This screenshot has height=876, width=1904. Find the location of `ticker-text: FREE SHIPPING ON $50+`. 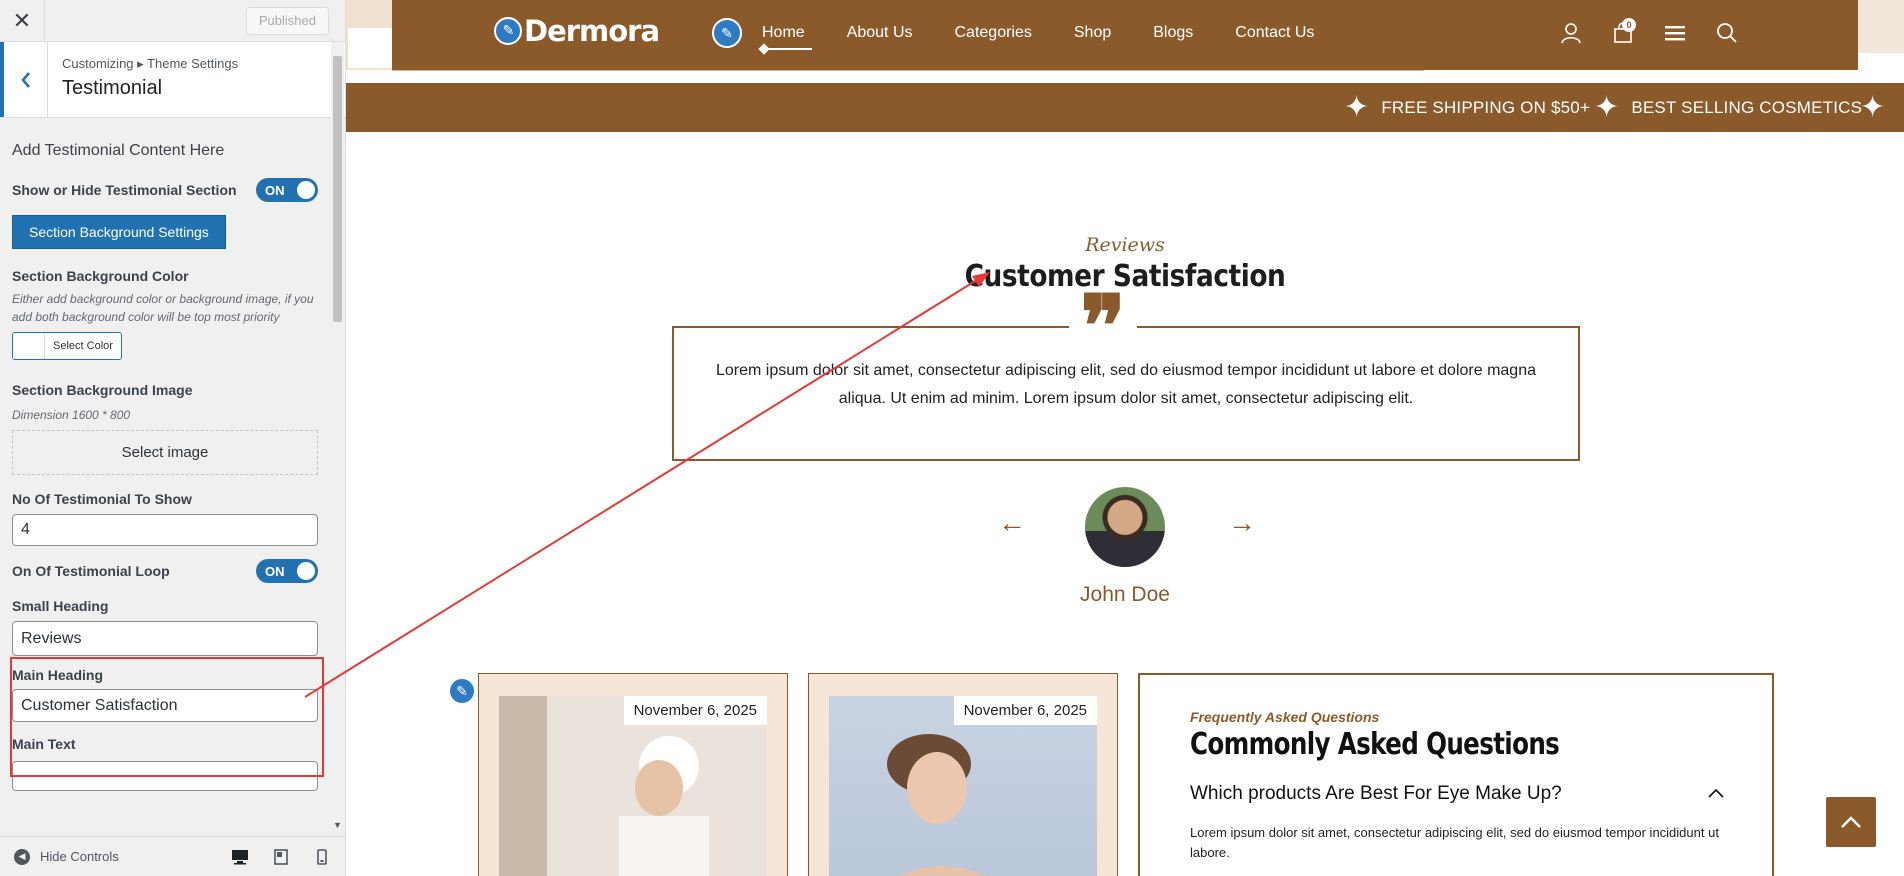

ticker-text: FREE SHIPPING ON $50+ is located at coordinates (1486, 107).